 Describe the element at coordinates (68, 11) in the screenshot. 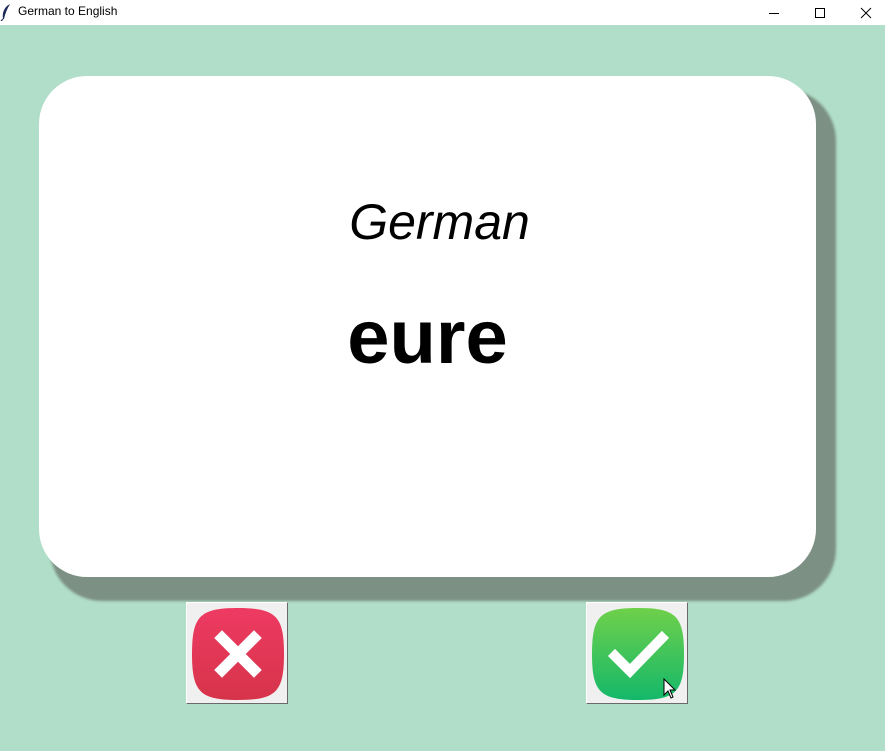

I see `window-title: German to English` at that location.